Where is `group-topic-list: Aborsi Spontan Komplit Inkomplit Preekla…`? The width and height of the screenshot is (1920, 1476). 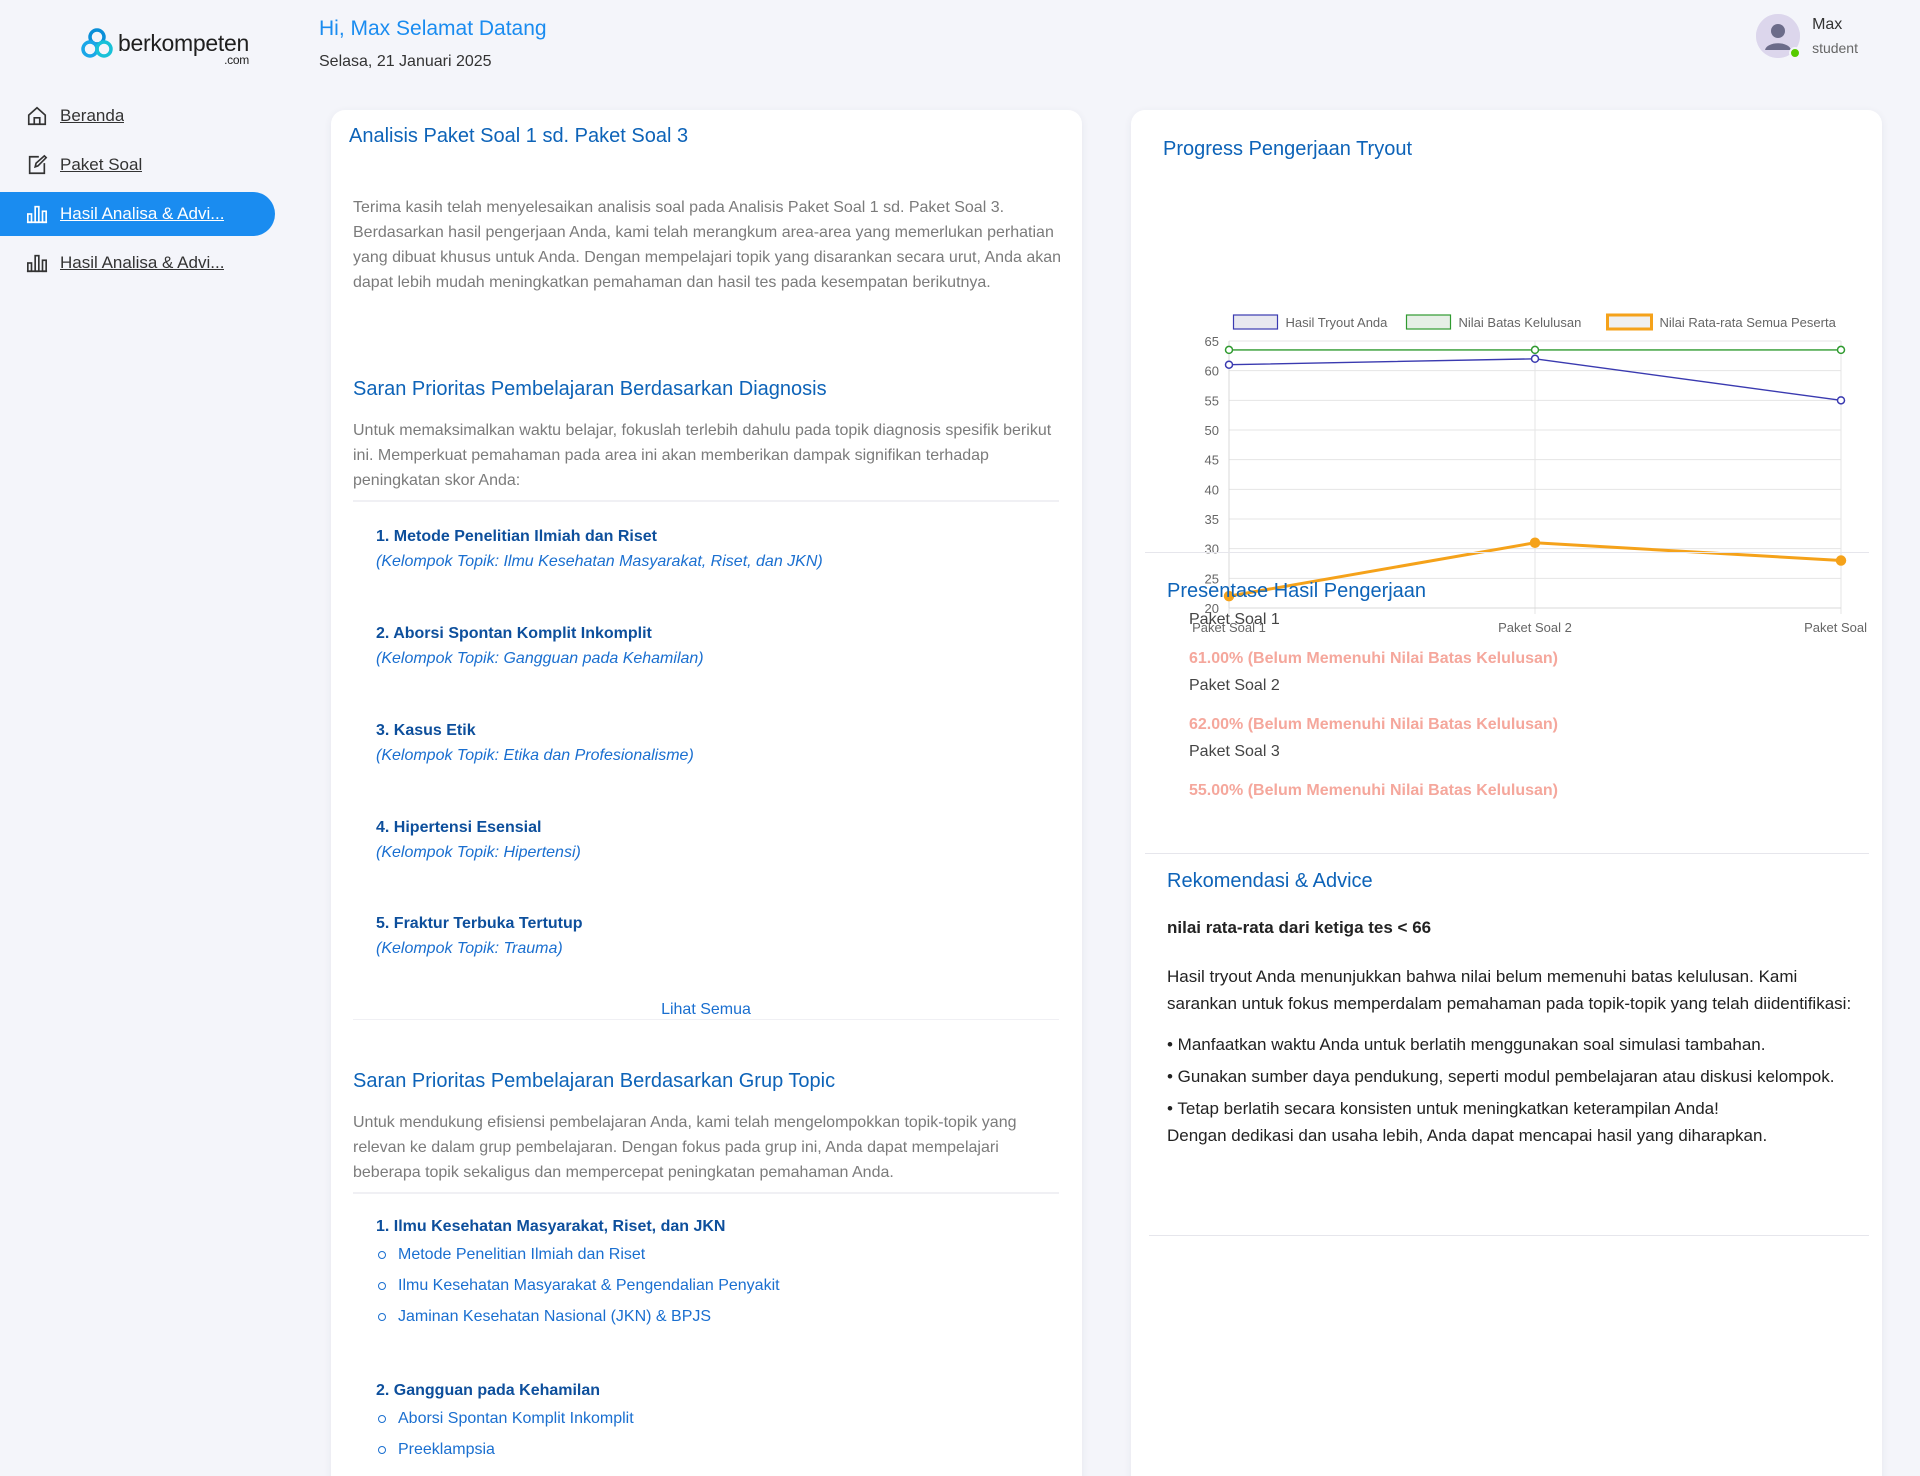 group-topic-list: Aborsi Spontan Komplit Inkomplit Preekla… is located at coordinates (505, 1440).